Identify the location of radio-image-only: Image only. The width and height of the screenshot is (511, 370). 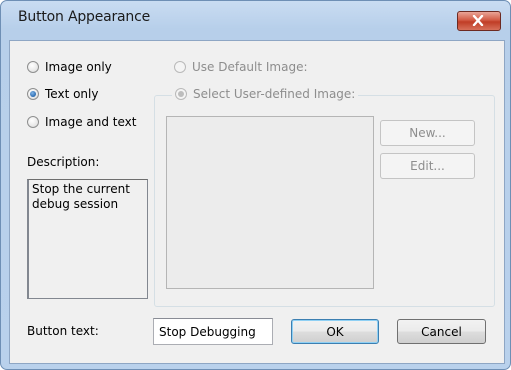
(69, 67).